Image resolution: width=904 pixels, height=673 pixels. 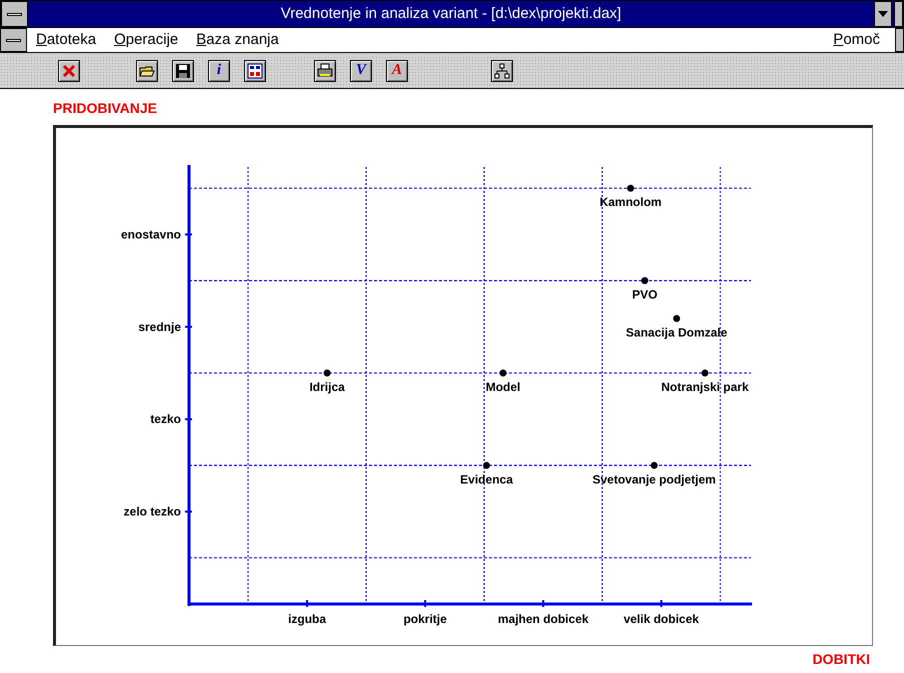 What do you see at coordinates (14, 14) in the screenshot?
I see `system-menu-button` at bounding box center [14, 14].